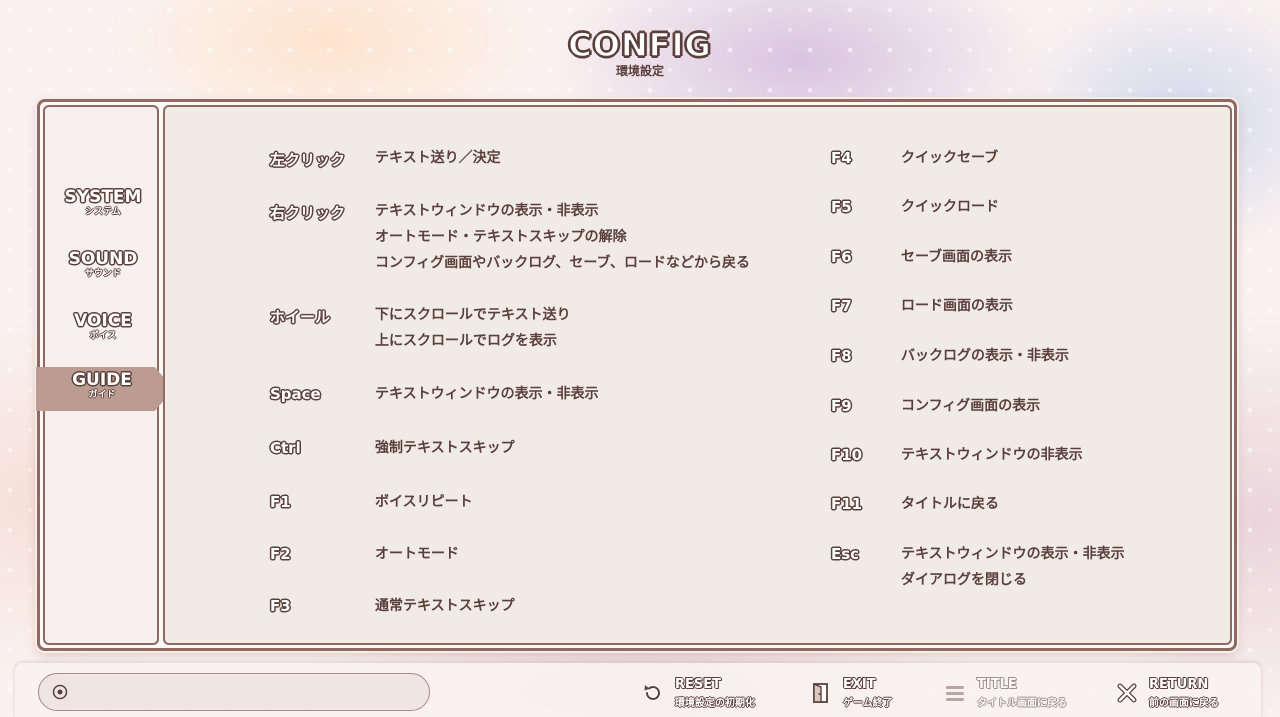 This screenshot has width=1280, height=717. I want to click on sidebar-item-label: VOICE, so click(103, 321).